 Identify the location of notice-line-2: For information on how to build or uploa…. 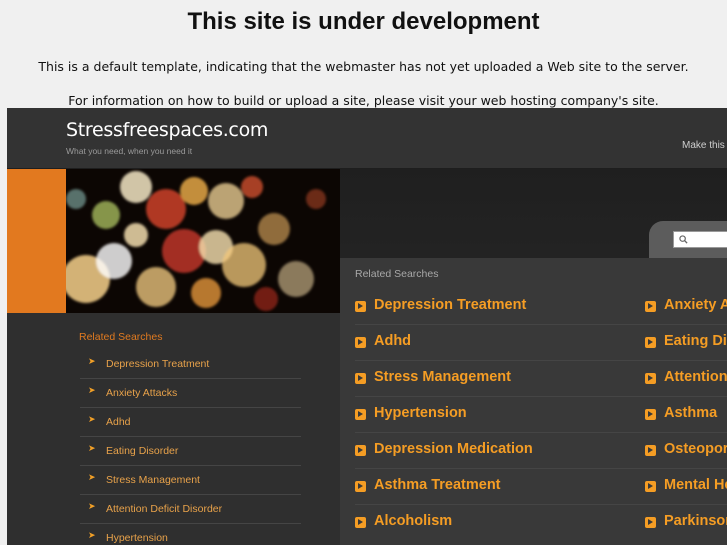
(363, 100).